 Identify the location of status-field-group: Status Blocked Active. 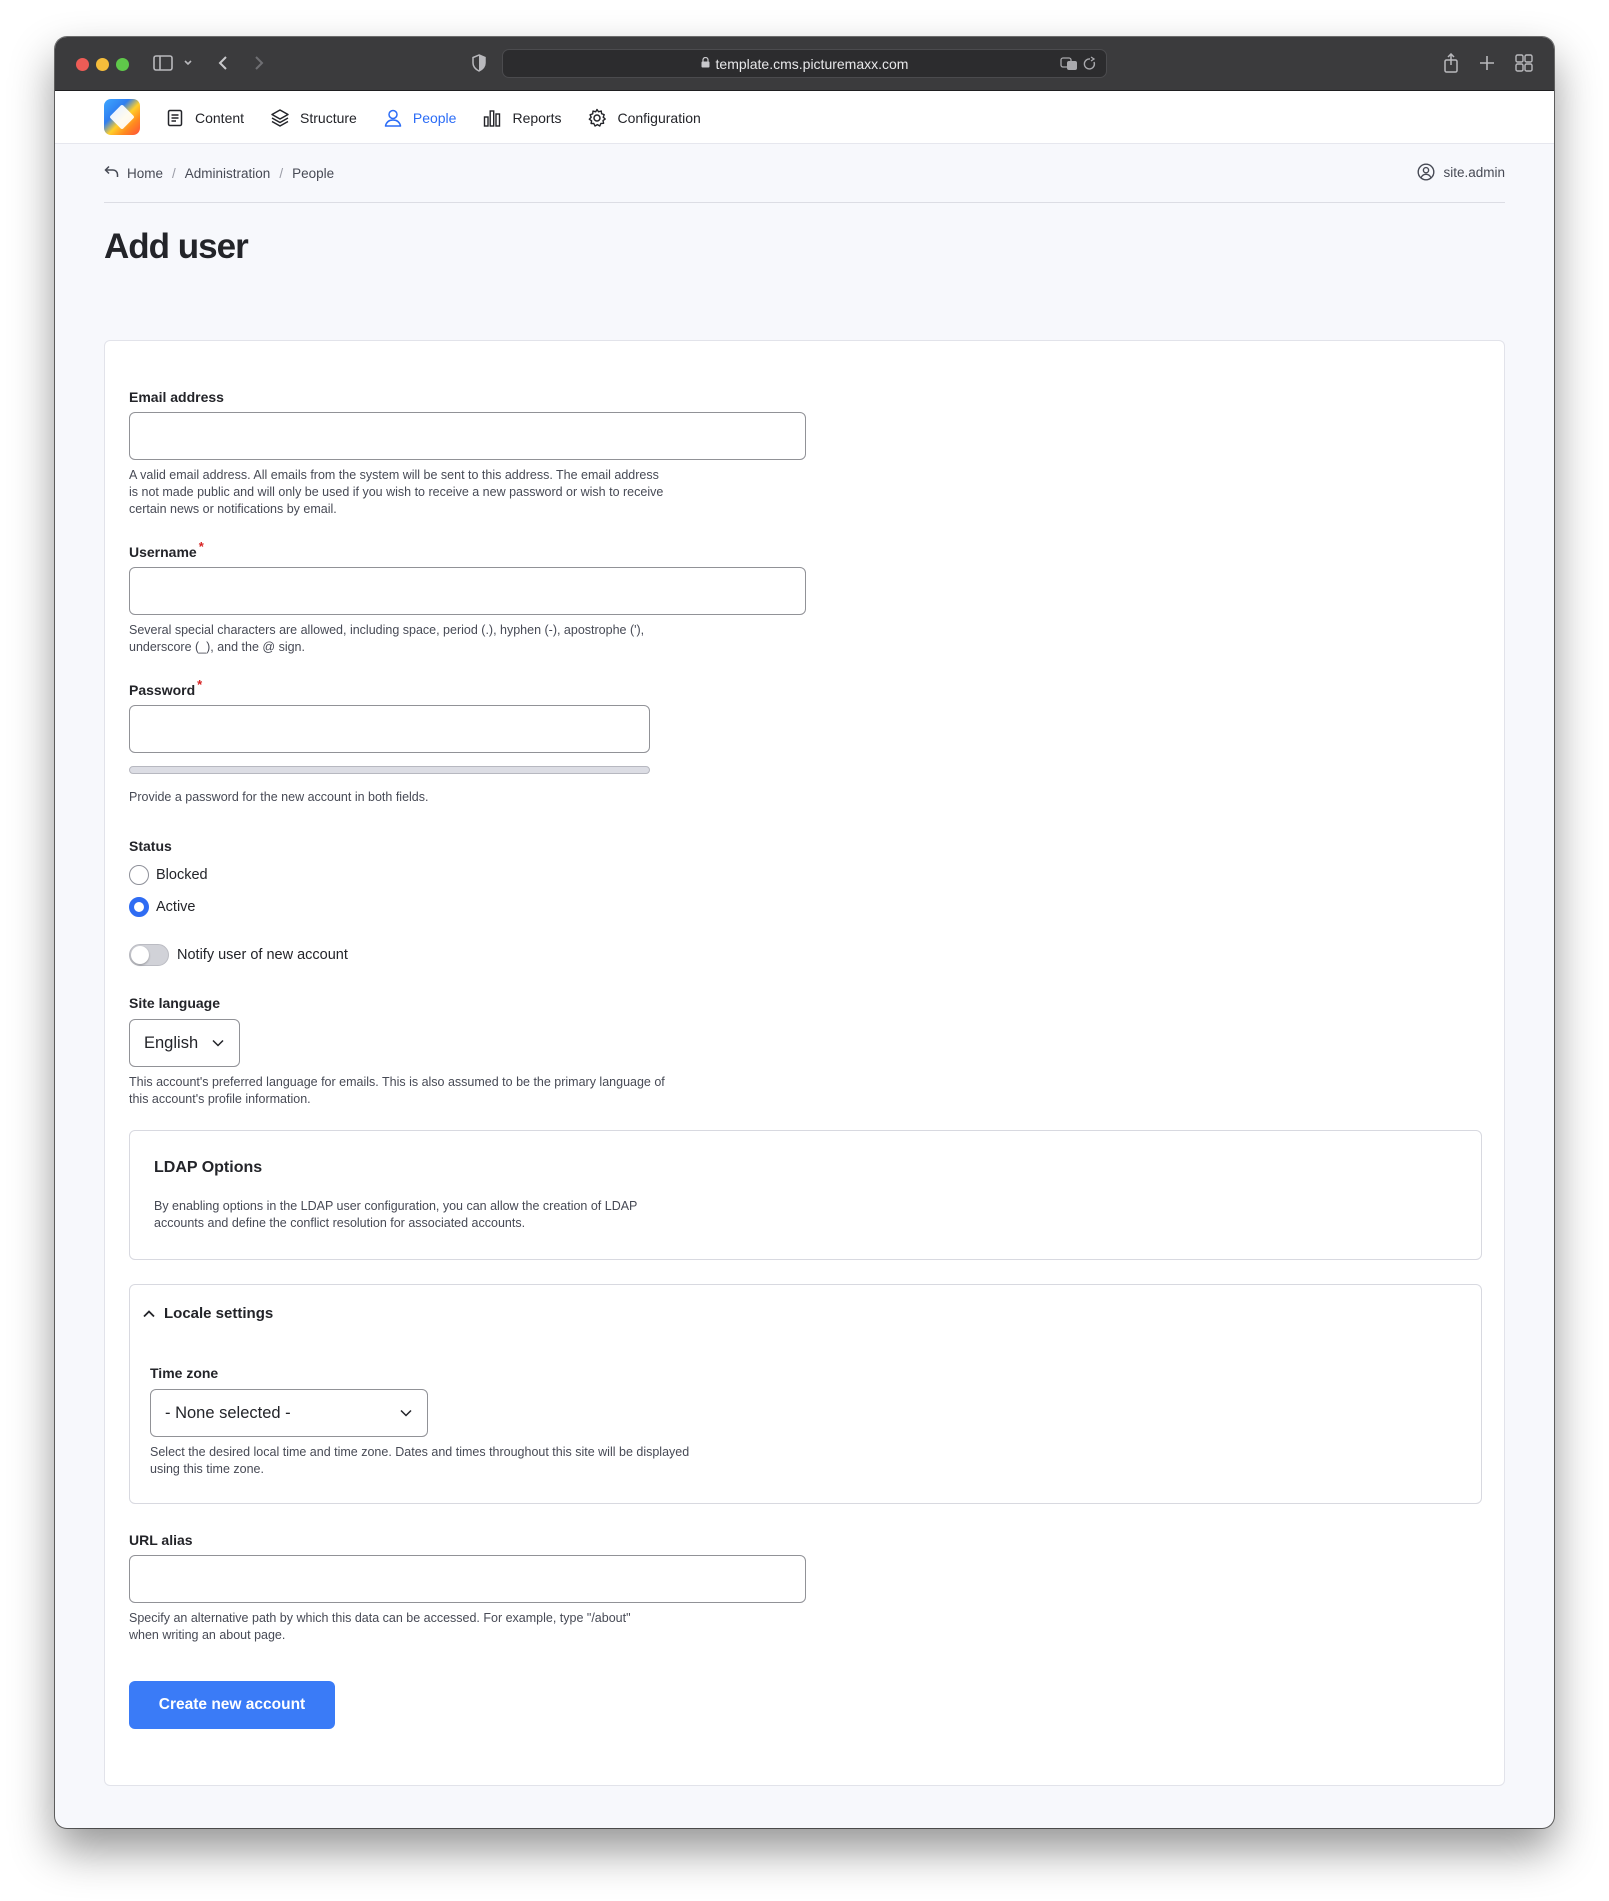
(329, 877).